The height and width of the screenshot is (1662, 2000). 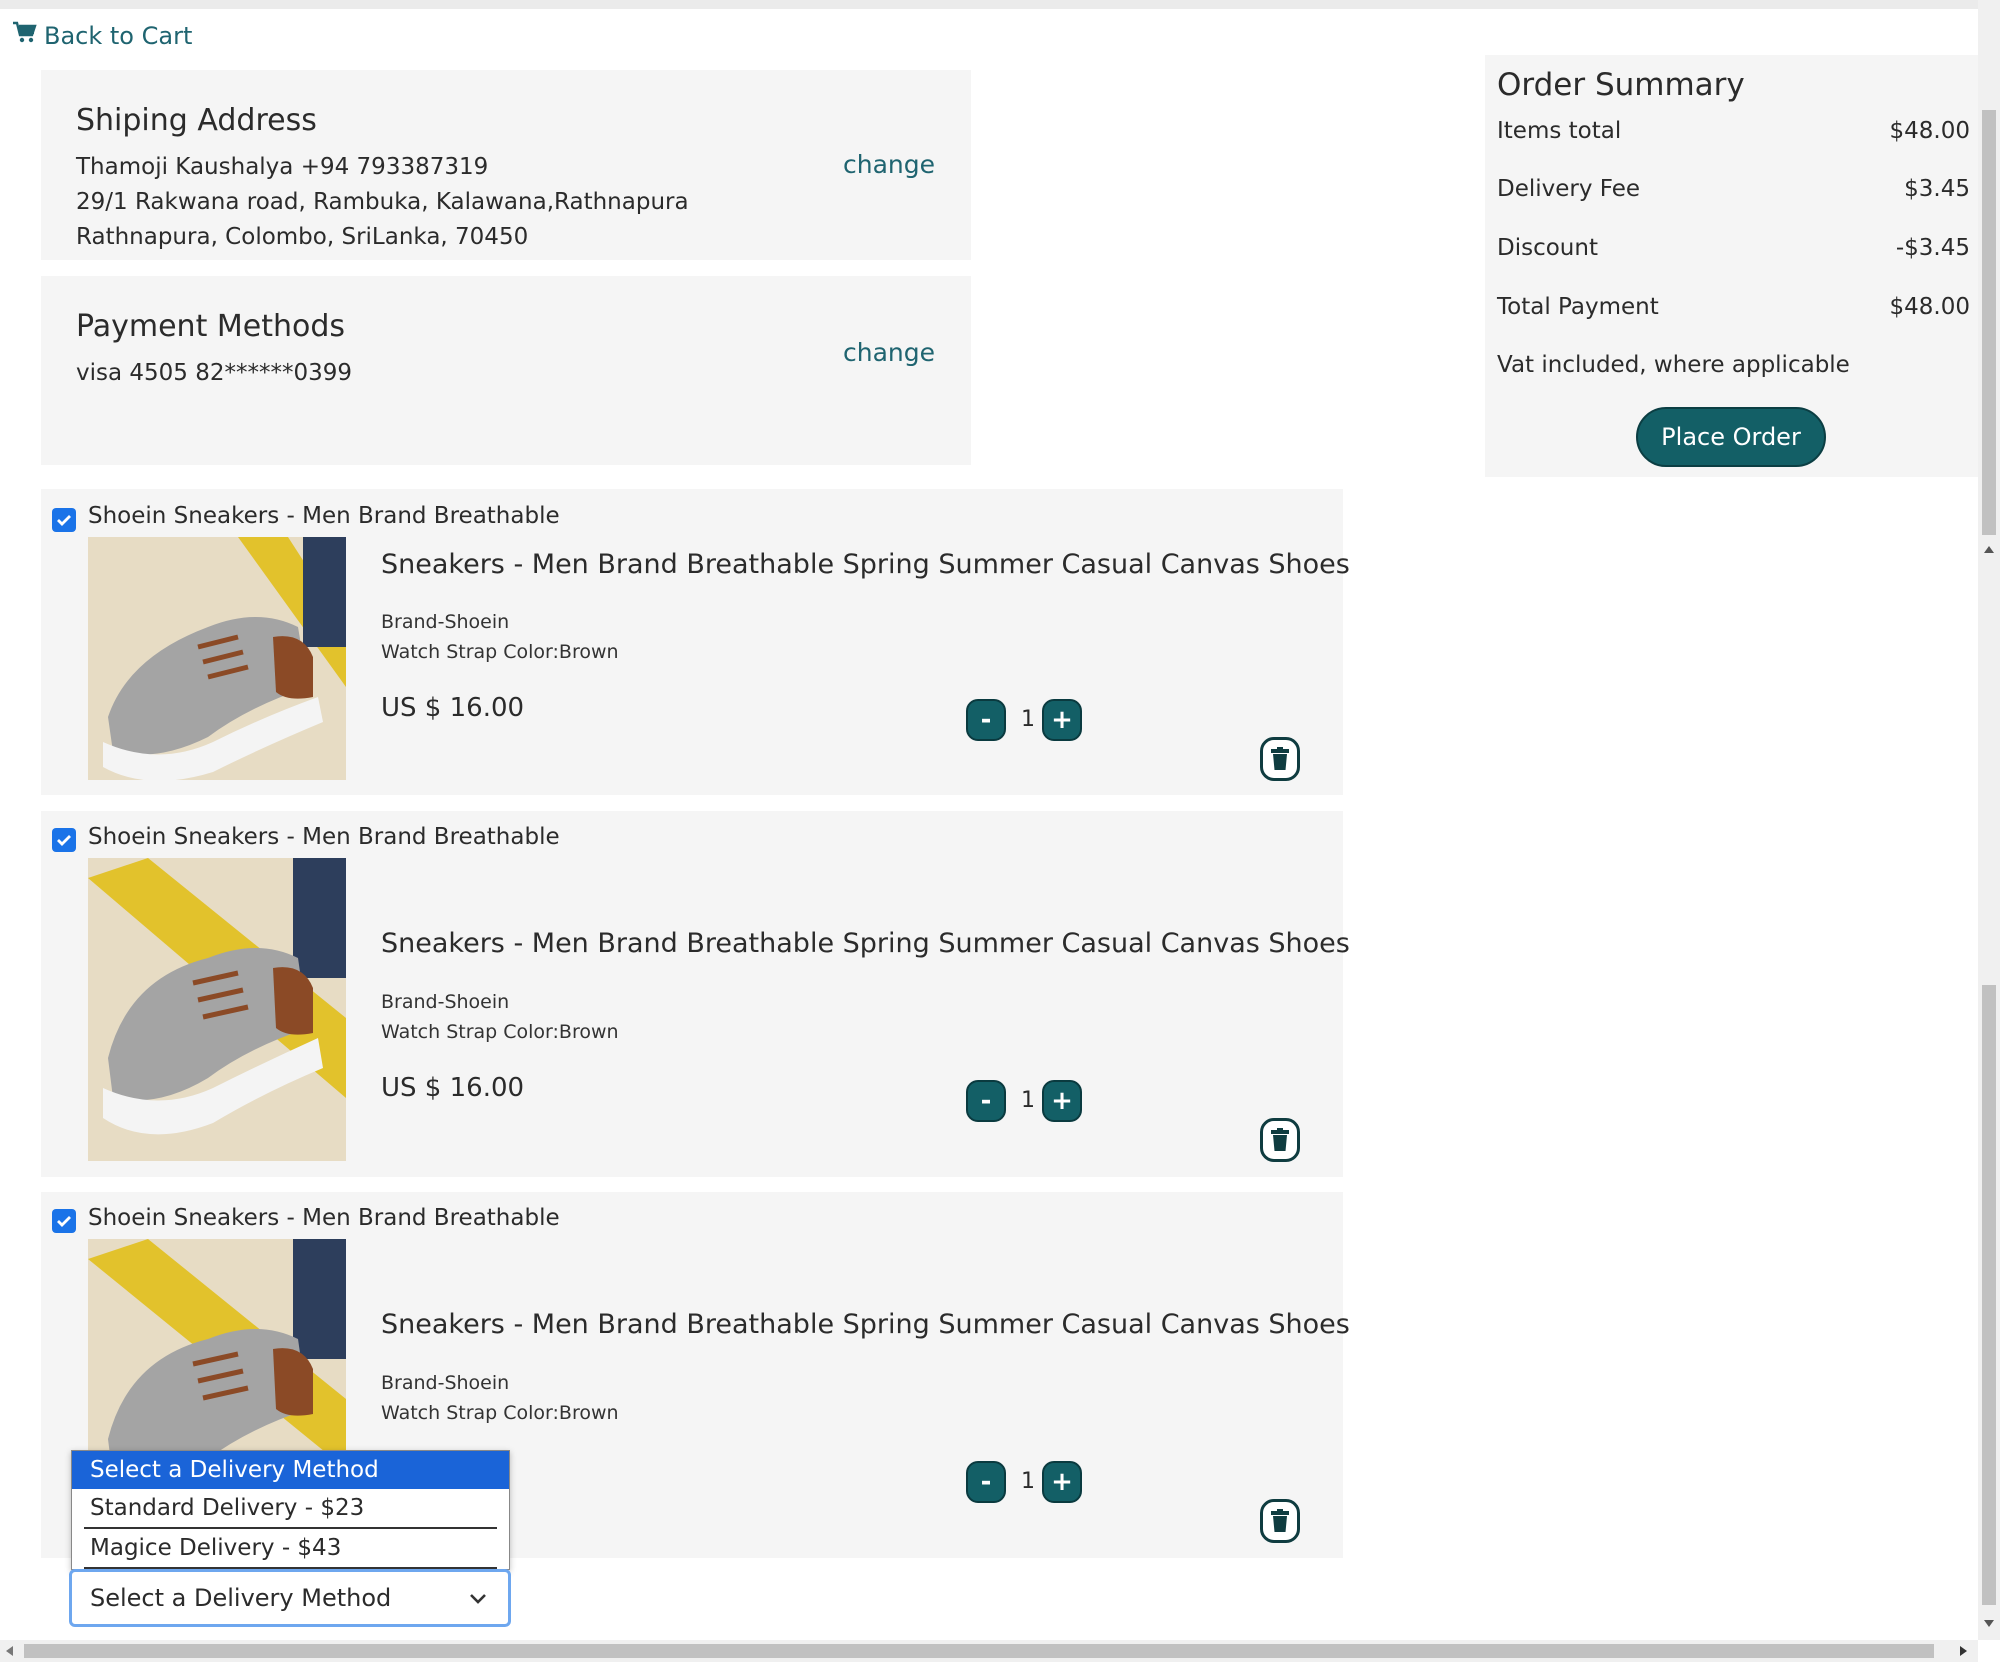 What do you see at coordinates (211, 326) in the screenshot?
I see `payment-title: Payment Methods` at bounding box center [211, 326].